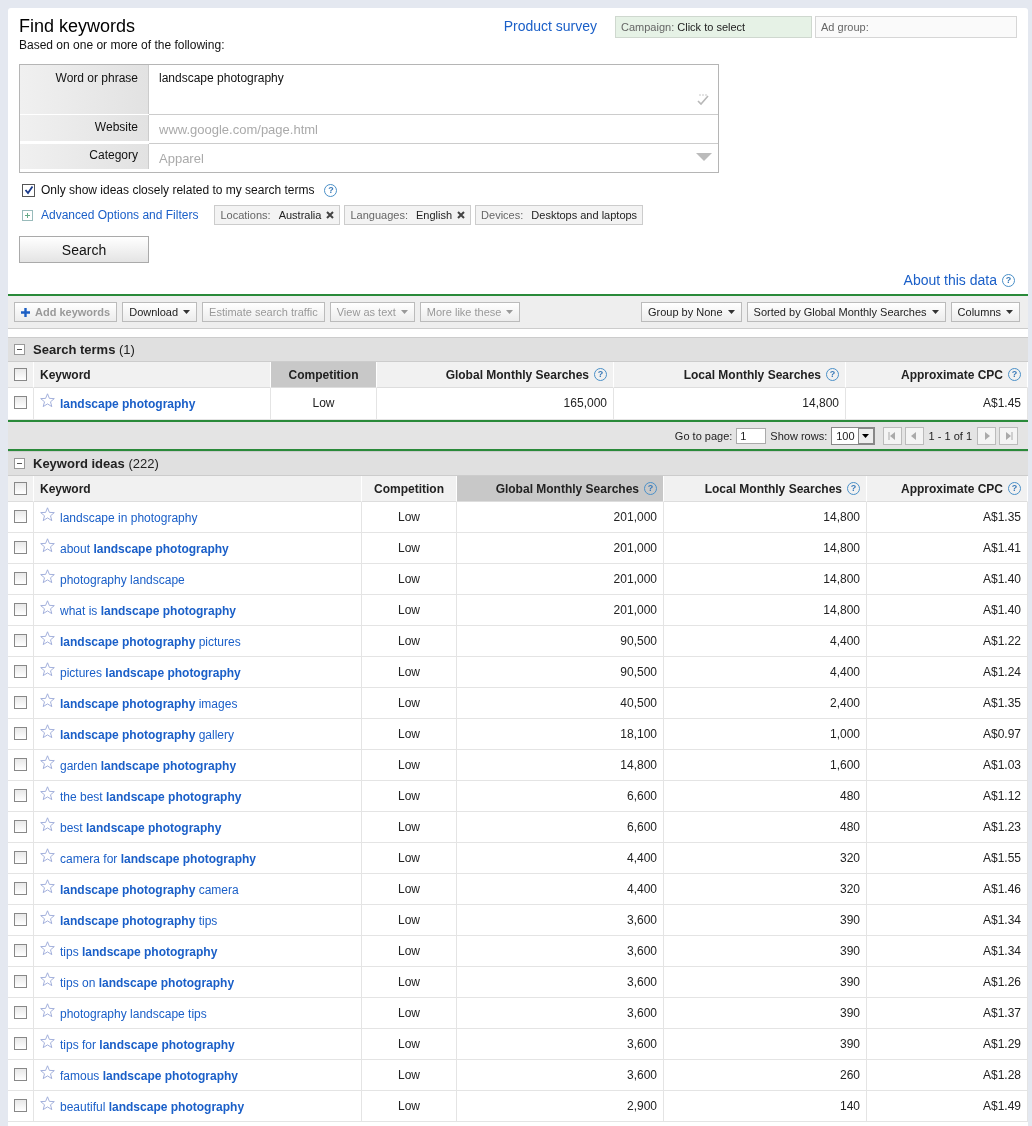  I want to click on search-button: Search, so click(84, 249).